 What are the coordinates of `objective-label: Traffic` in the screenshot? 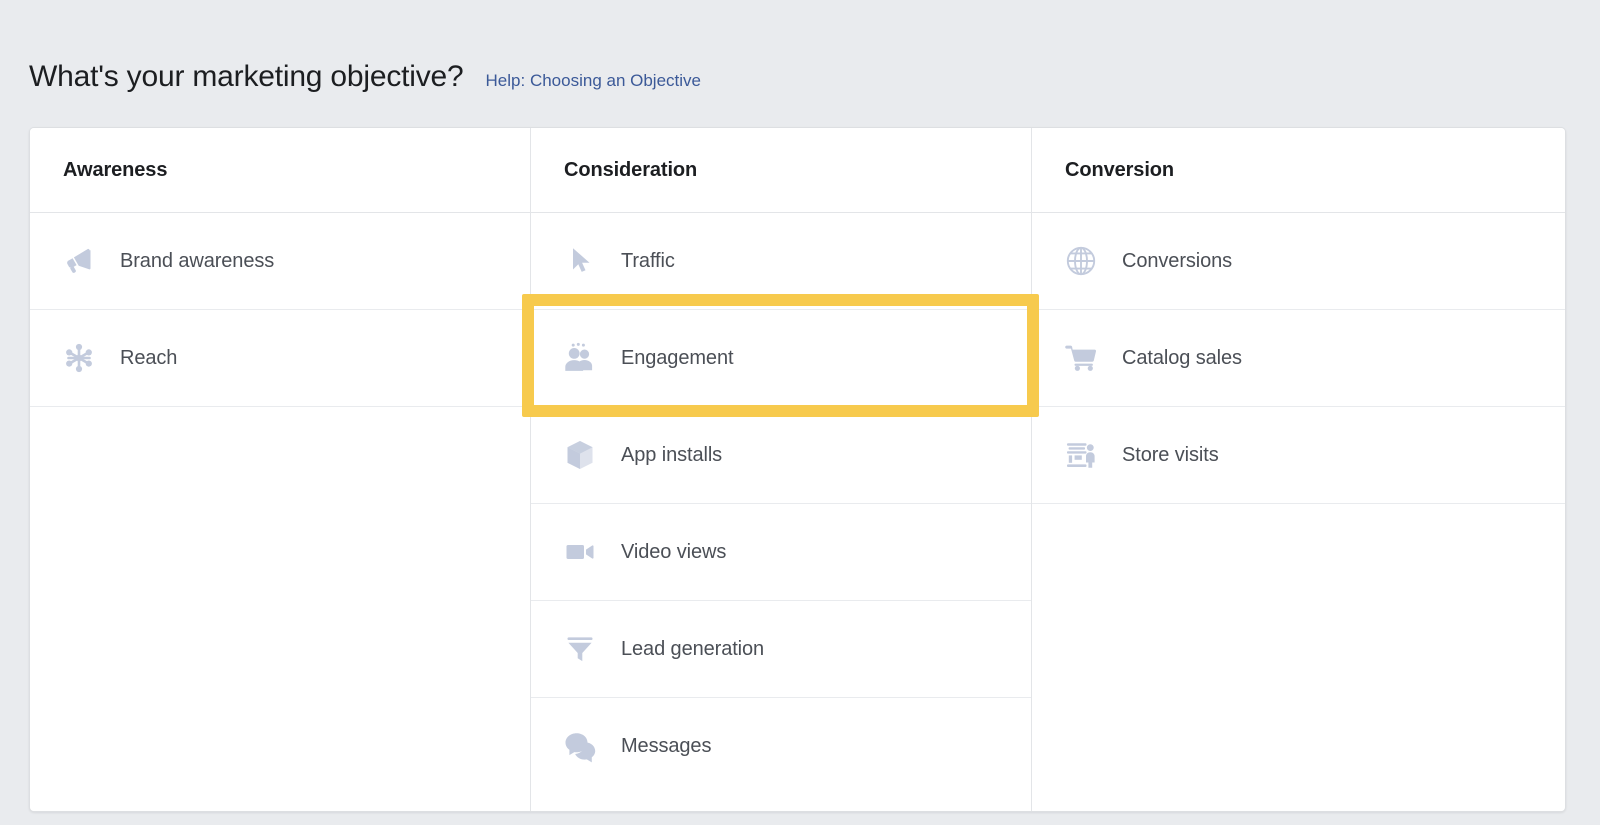 It's located at (648, 260).